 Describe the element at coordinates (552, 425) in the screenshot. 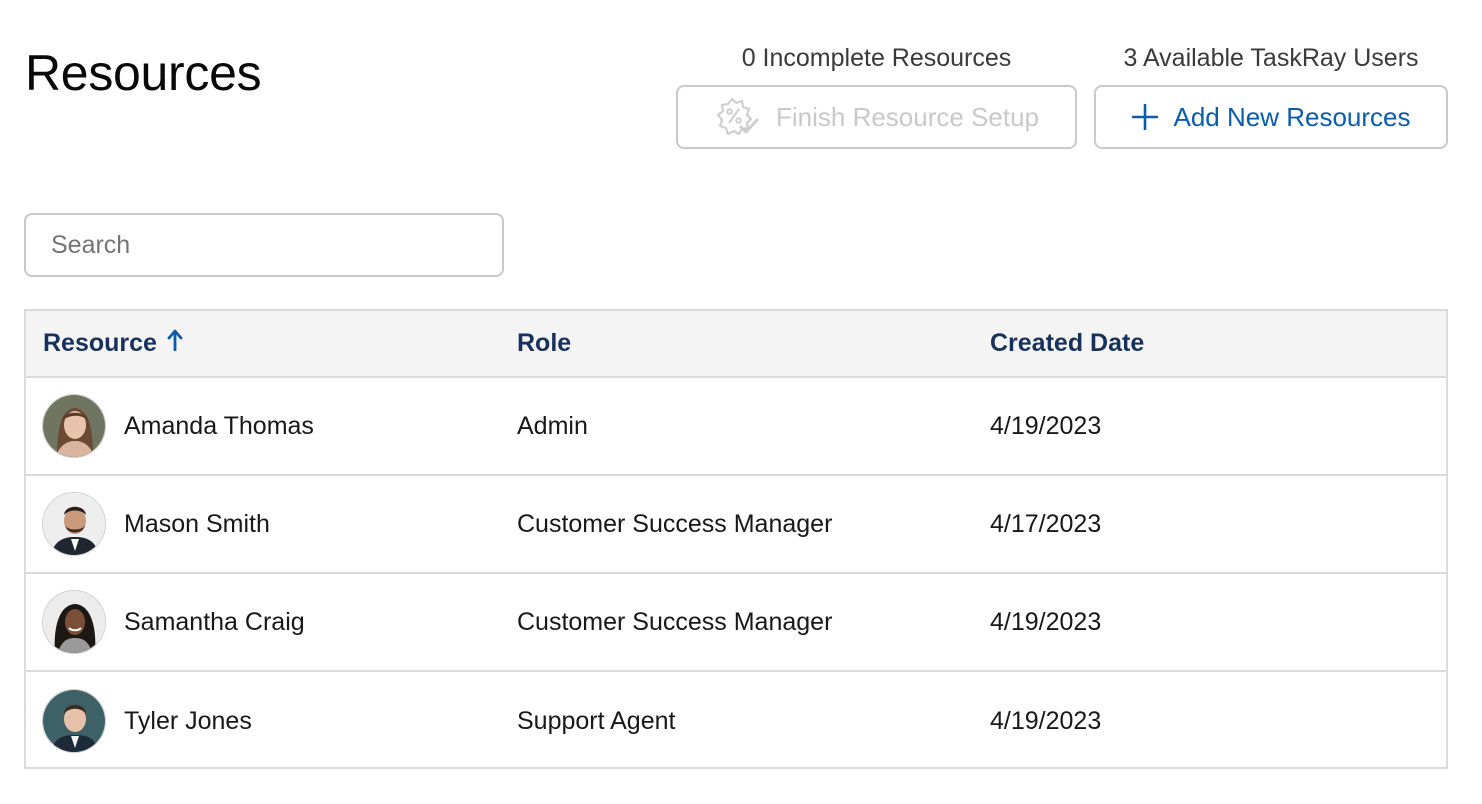

I see `resource-role: Admin` at that location.